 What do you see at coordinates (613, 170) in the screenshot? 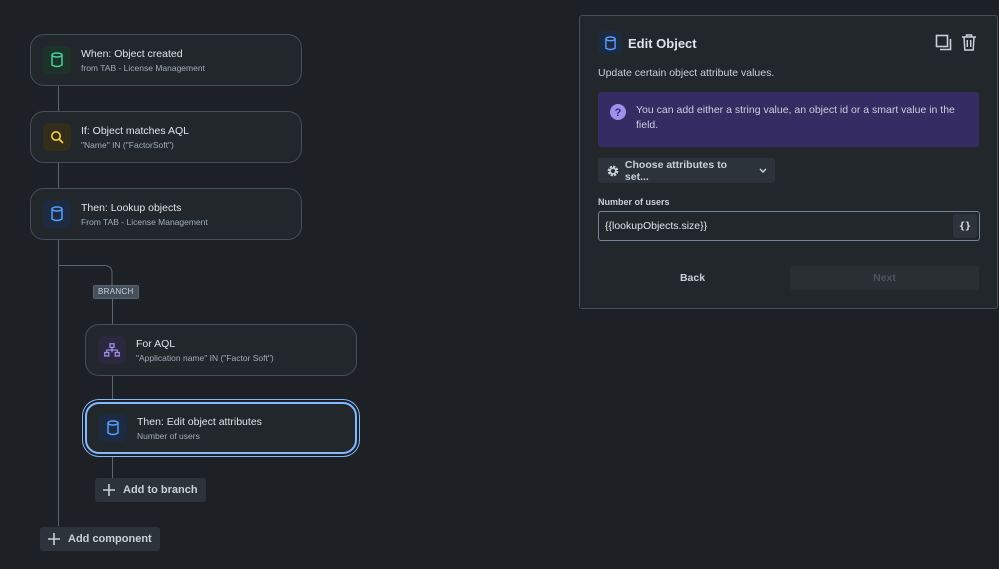
I see `gear-icon` at bounding box center [613, 170].